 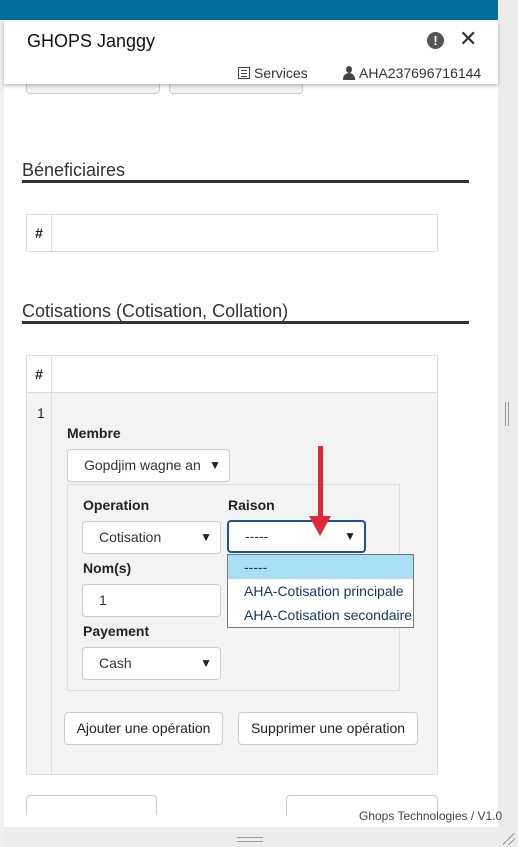 What do you see at coordinates (143, 728) in the screenshot?
I see `add-operation-button: Ajouter une opération` at bounding box center [143, 728].